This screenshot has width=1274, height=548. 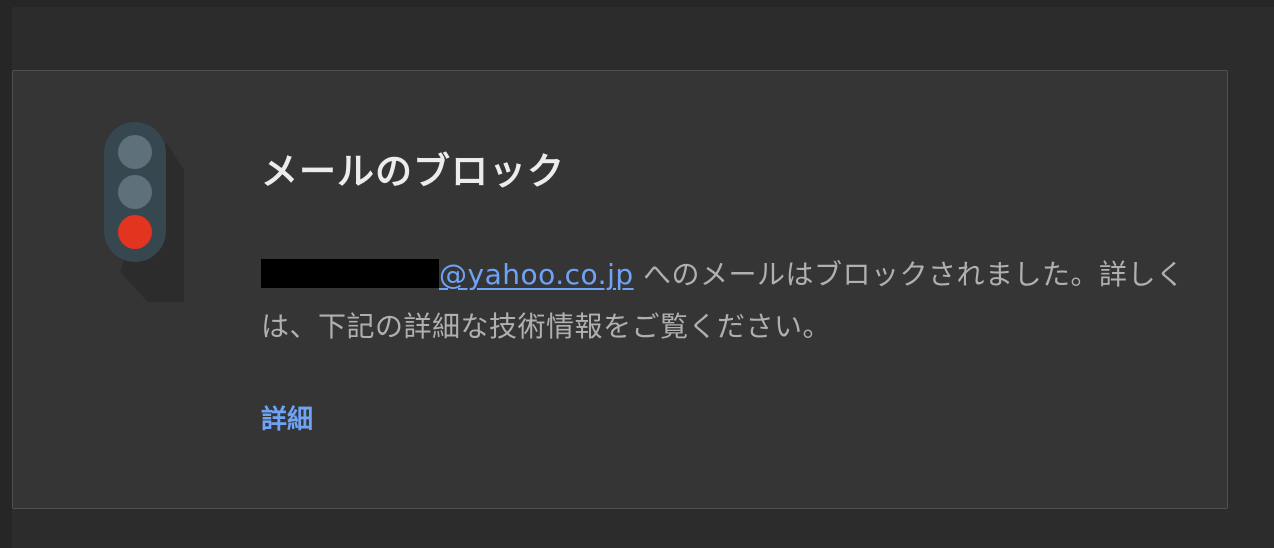 What do you see at coordinates (637, 3) in the screenshot?
I see `window-top-edge` at bounding box center [637, 3].